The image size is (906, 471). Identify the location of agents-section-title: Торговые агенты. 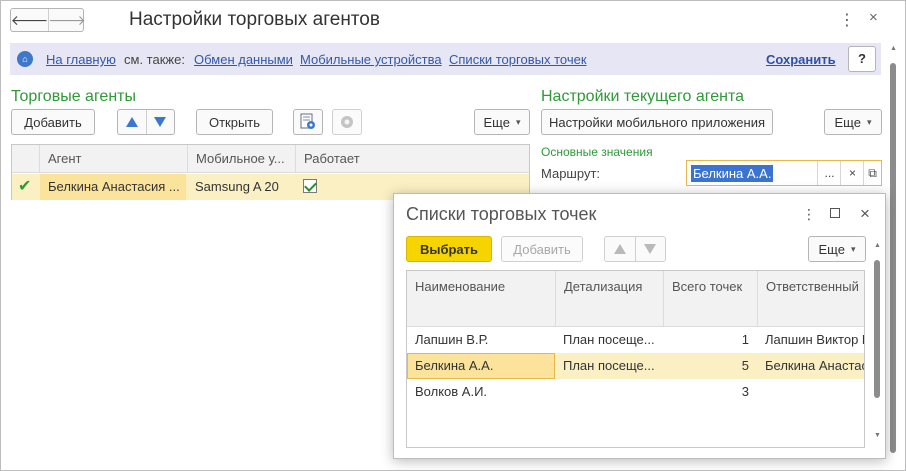
(73, 96).